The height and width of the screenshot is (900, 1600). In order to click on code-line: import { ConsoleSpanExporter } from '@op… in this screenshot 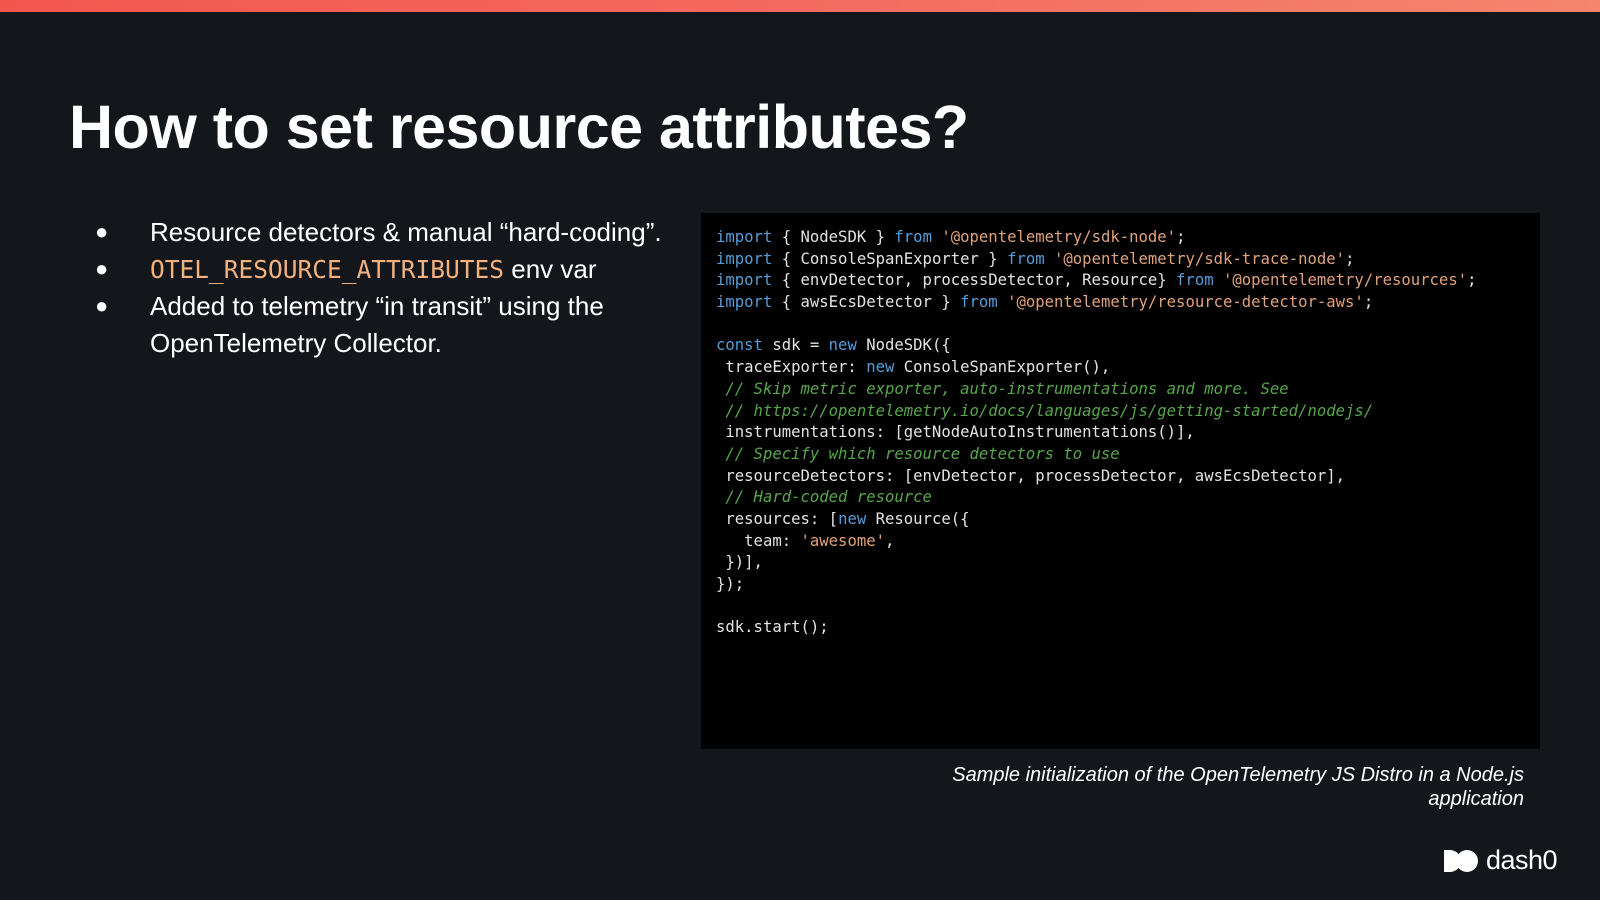, I will do `click(1096, 260)`.